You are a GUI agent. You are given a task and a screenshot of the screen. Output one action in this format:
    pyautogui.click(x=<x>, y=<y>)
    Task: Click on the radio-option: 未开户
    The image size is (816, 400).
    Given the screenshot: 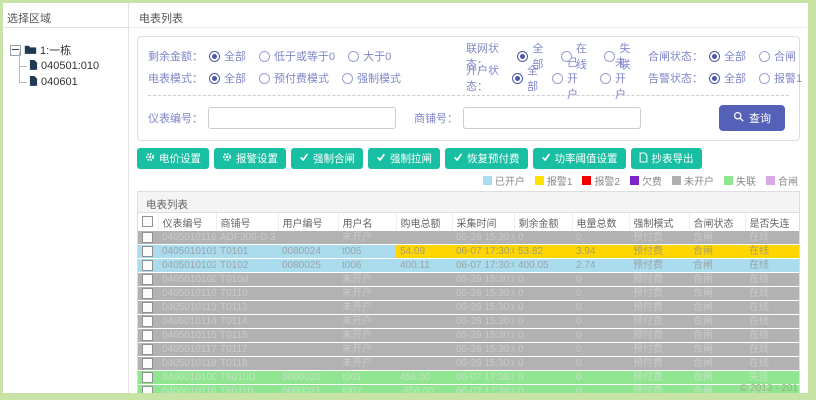 What is the action you would take?
    pyautogui.click(x=617, y=78)
    